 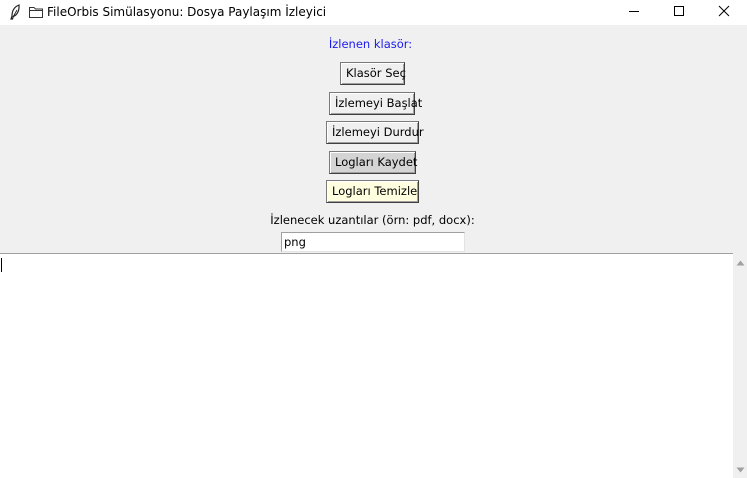 I want to click on maximize-icon, so click(x=679, y=12).